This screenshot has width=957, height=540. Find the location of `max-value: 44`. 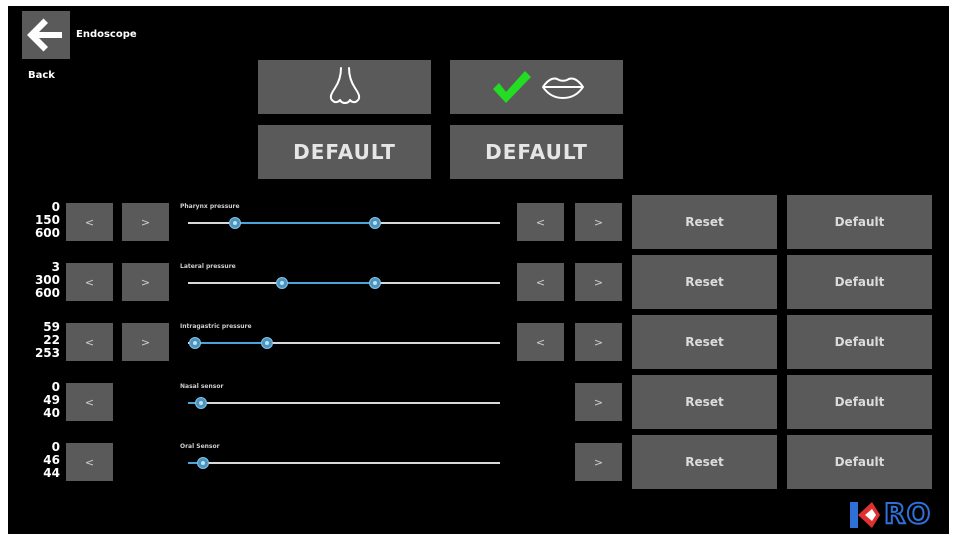

max-value: 44 is located at coordinates (51, 473).